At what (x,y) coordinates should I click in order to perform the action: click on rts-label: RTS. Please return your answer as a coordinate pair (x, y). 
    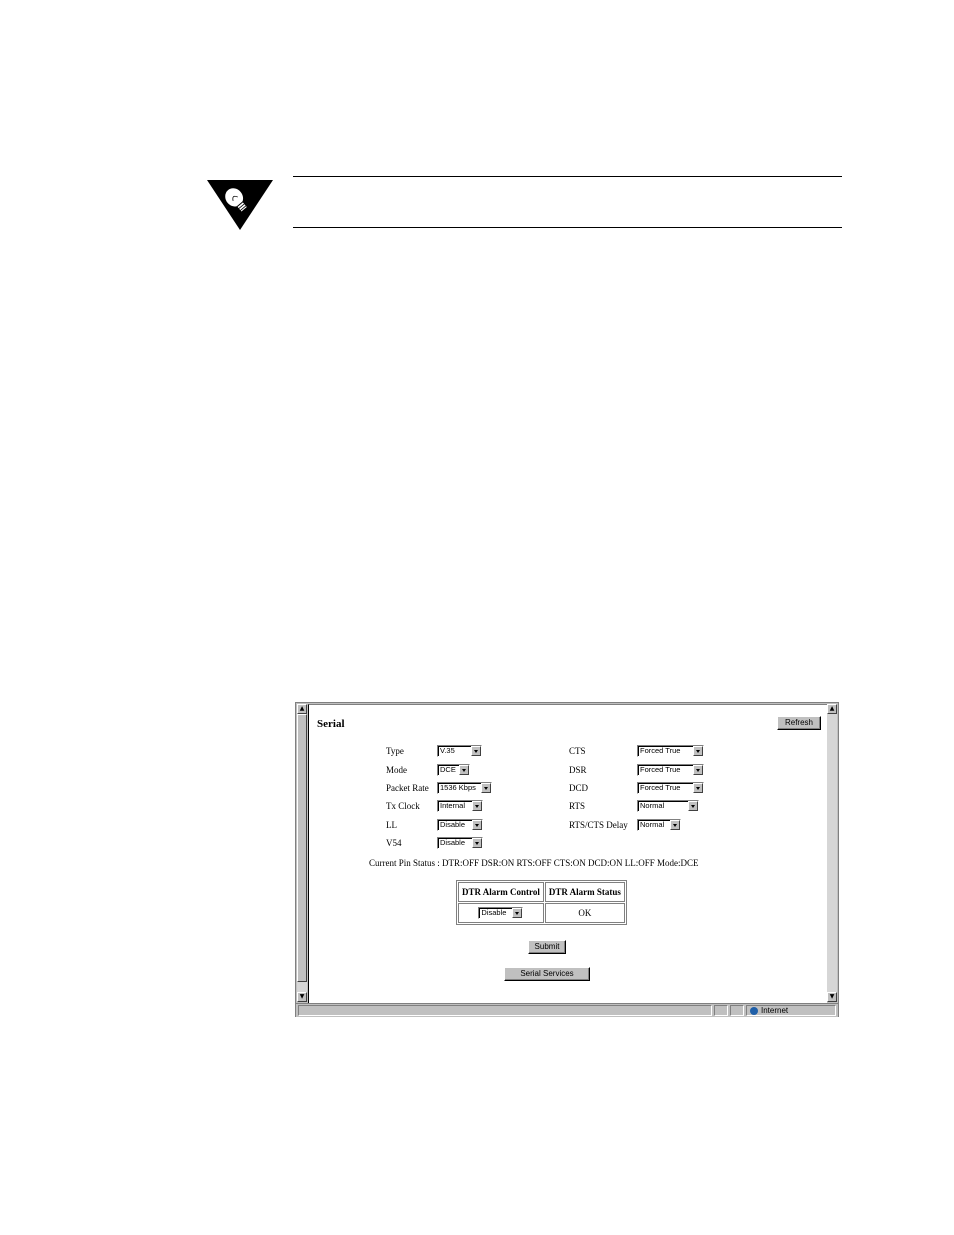
    Looking at the image, I should click on (577, 806).